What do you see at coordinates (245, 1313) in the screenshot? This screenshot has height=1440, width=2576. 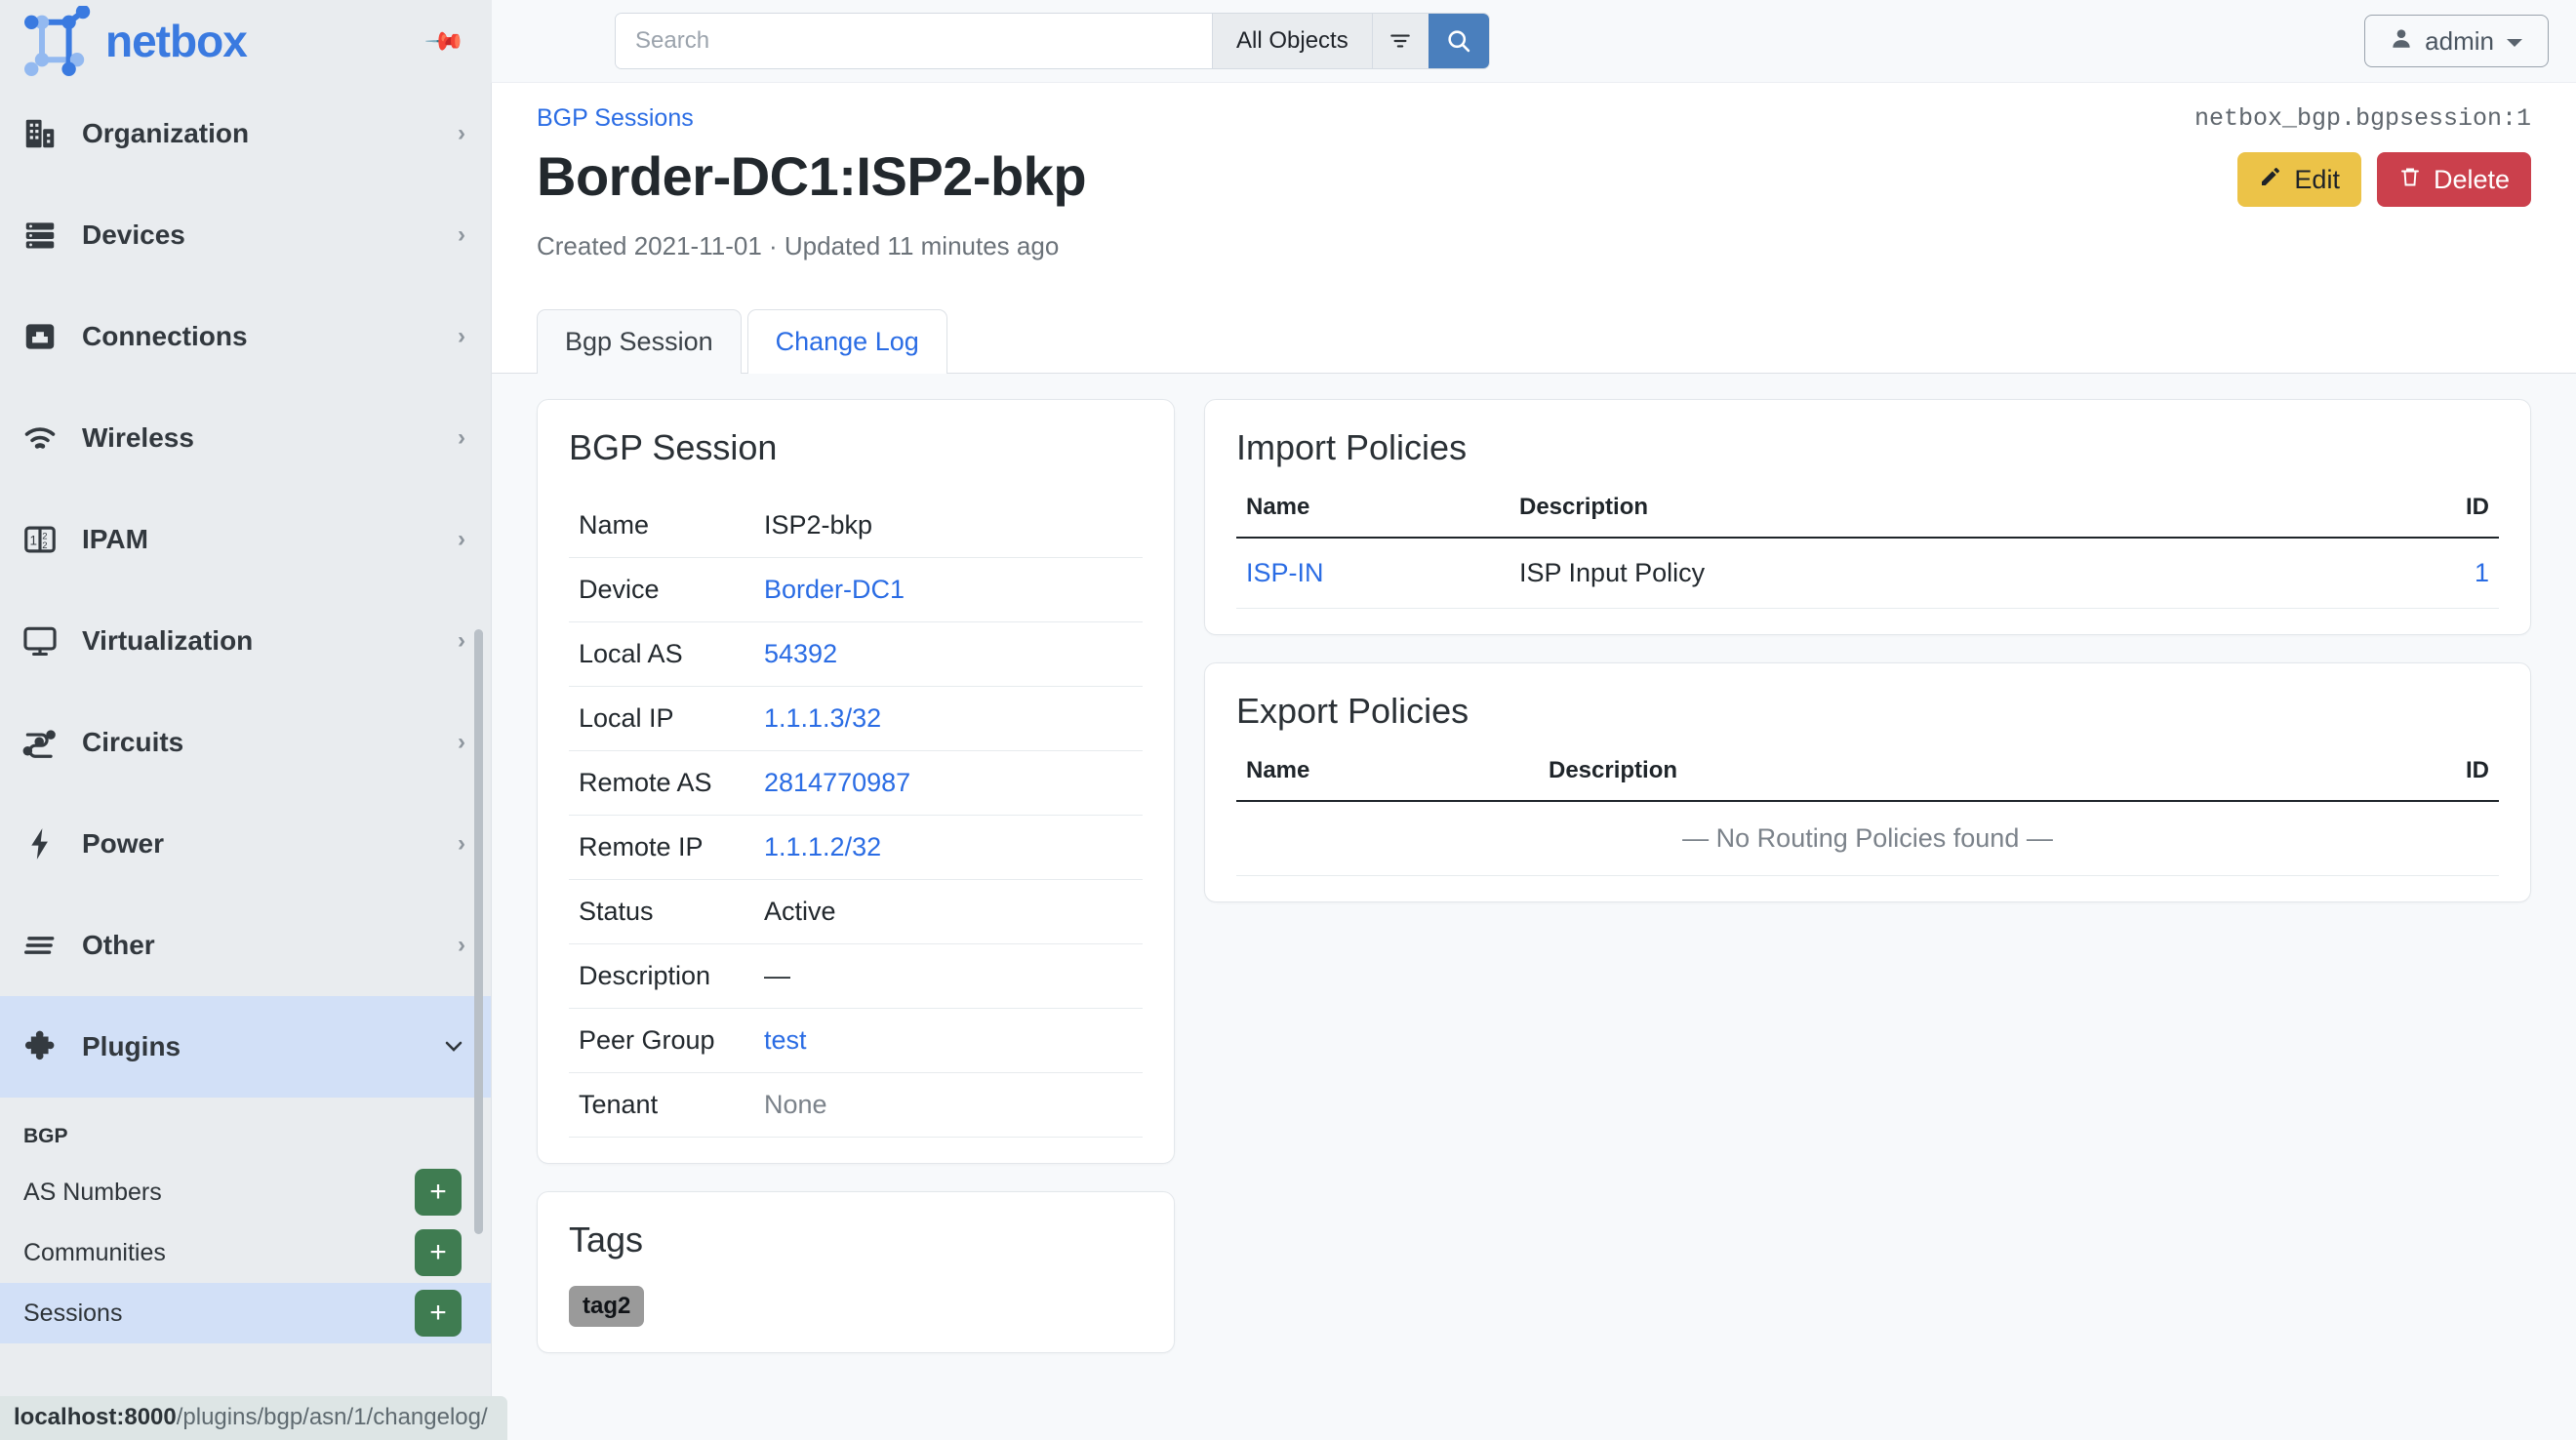 I see `sidebar-item-sessions: Sessions +` at bounding box center [245, 1313].